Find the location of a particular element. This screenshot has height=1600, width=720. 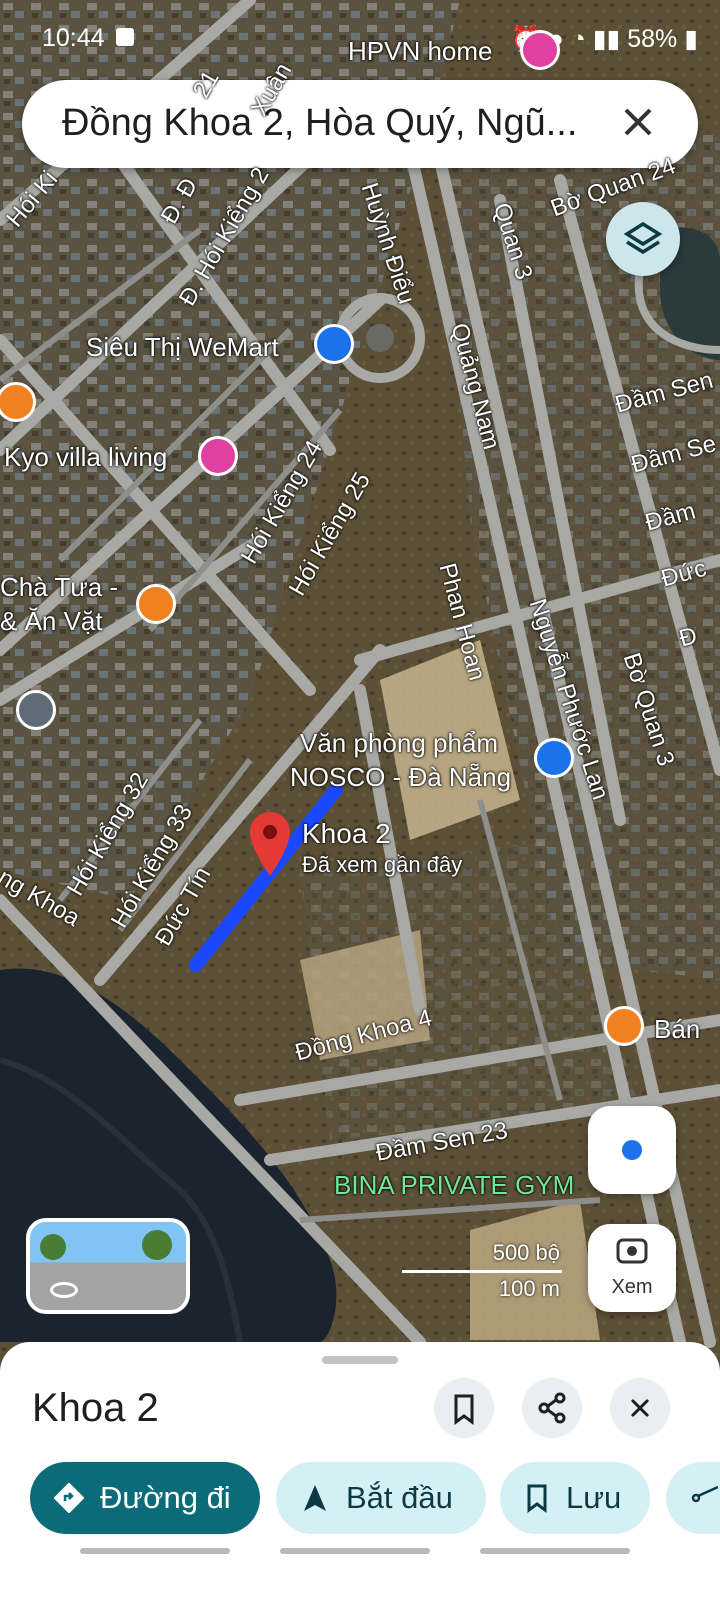

restaurant-poi-icon is located at coordinates (624, 1026).